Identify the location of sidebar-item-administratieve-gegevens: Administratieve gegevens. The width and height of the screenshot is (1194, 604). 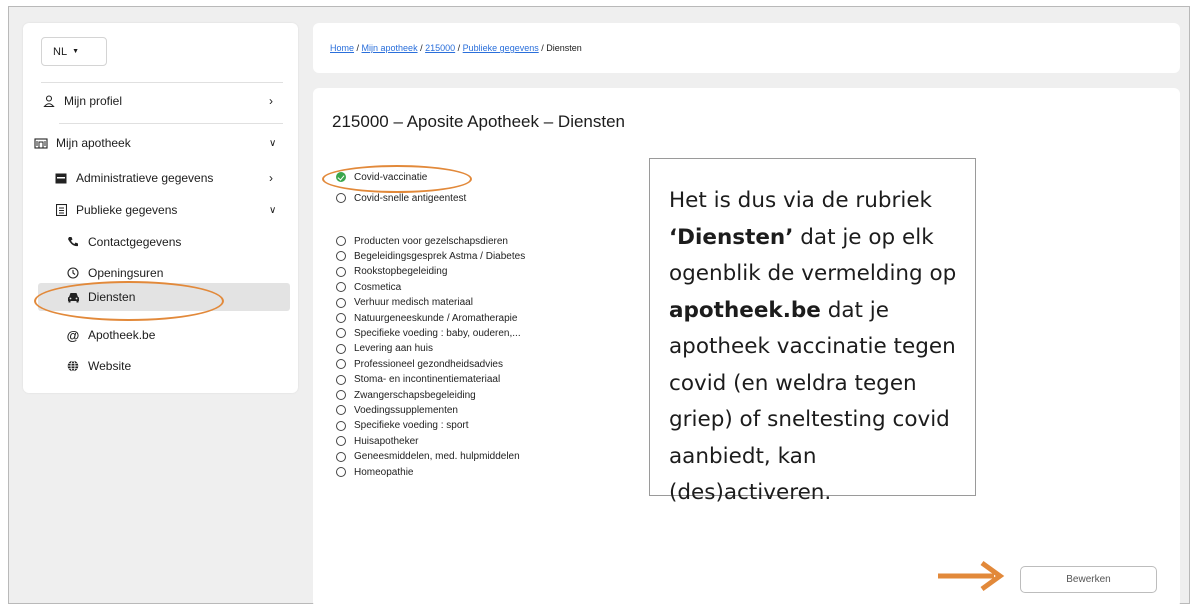
(133, 178).